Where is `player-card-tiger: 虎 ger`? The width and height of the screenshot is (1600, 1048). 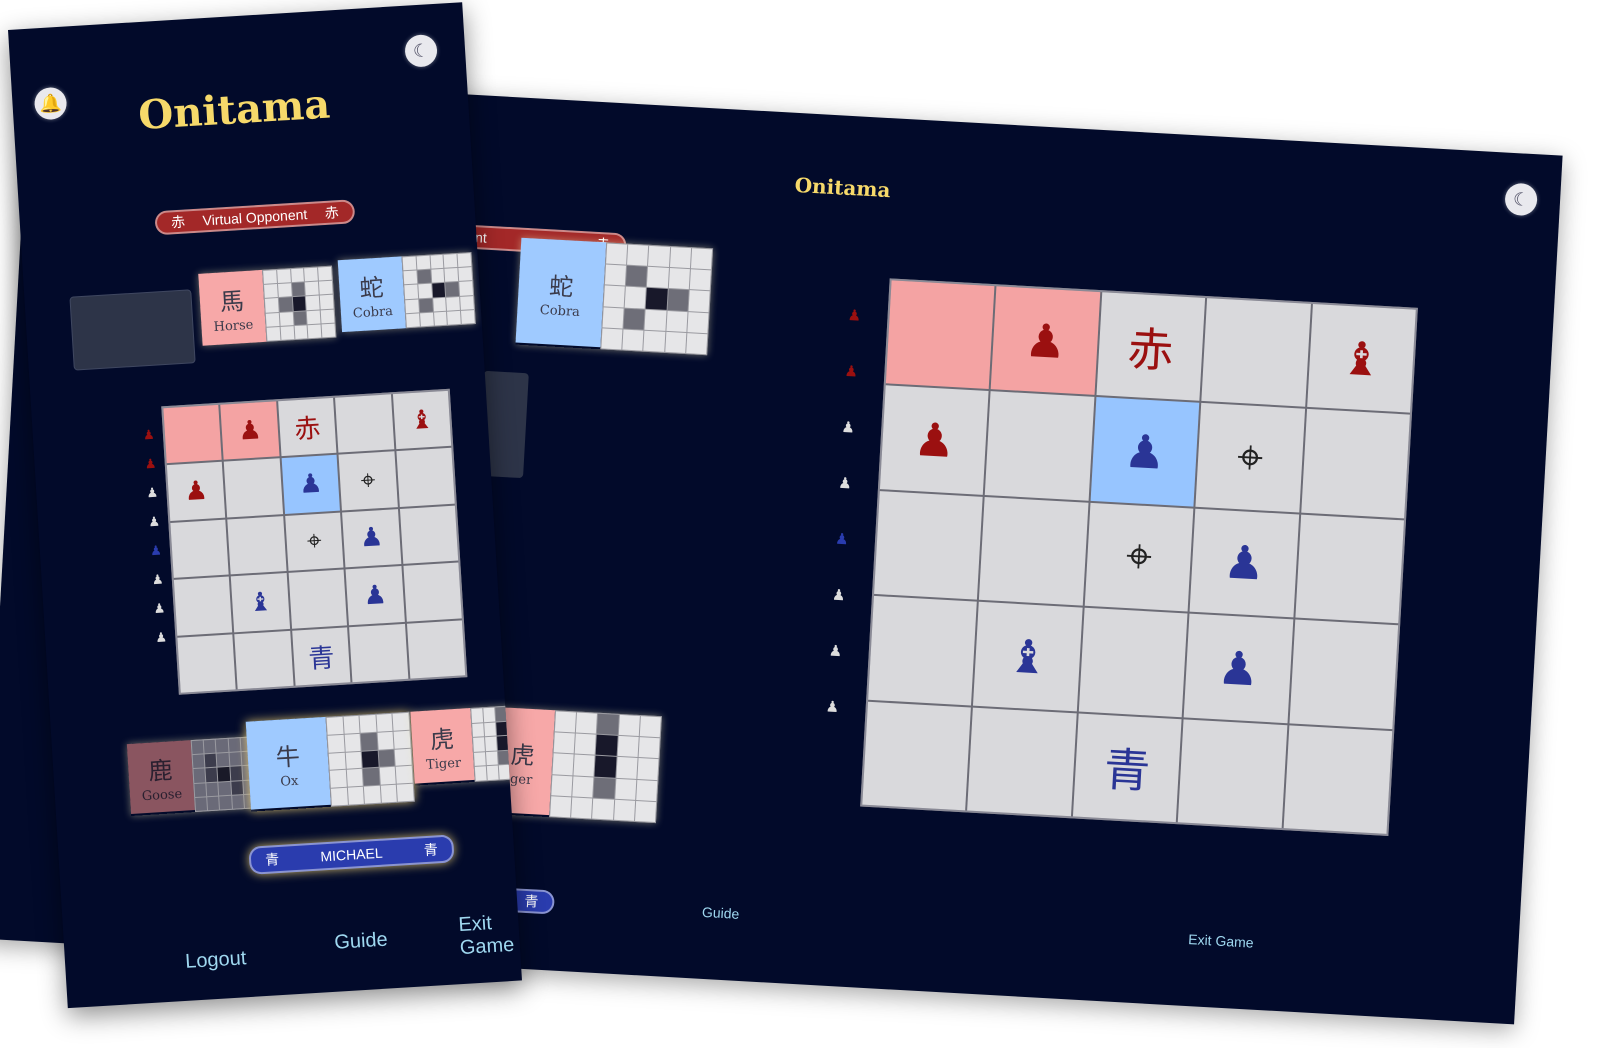
player-card-tiger: 虎 ger is located at coordinates (575, 765).